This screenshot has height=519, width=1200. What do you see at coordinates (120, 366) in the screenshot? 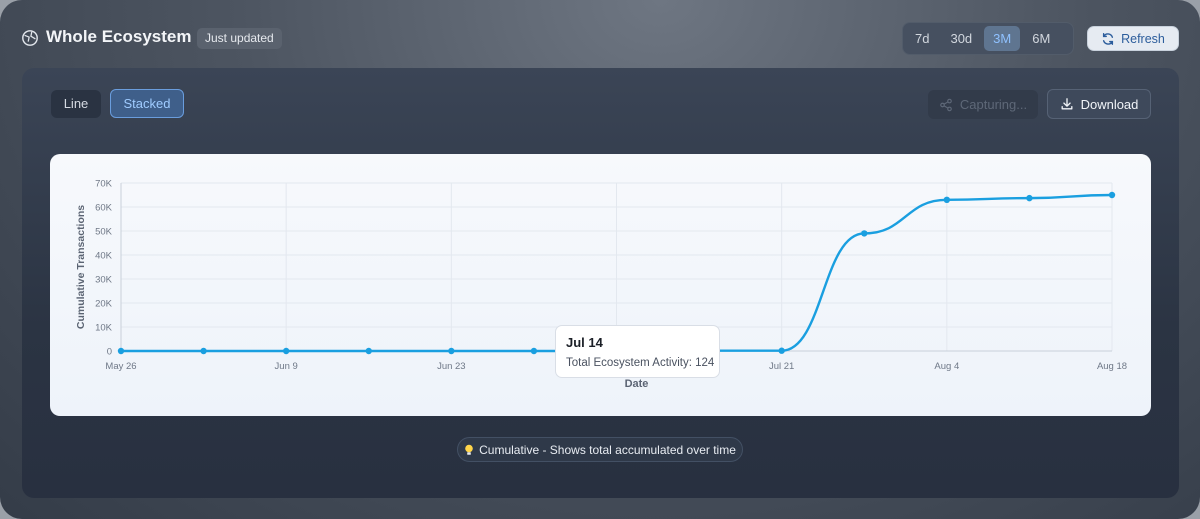
I see `x-tick-label: May 26` at bounding box center [120, 366].